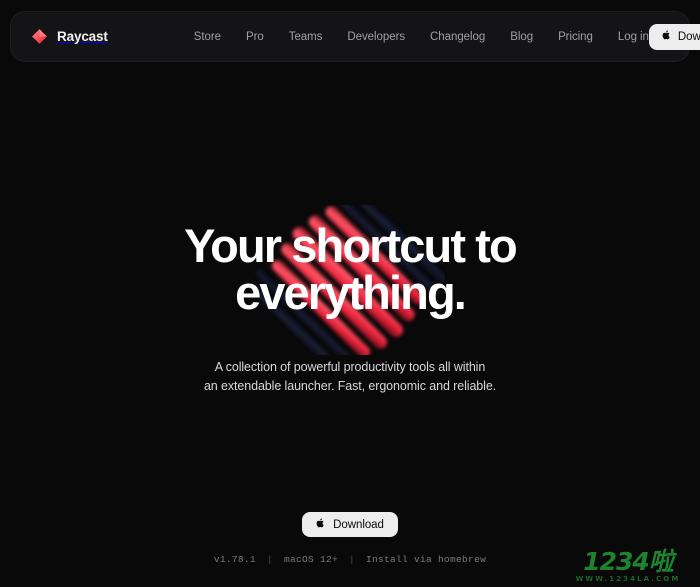 The height and width of the screenshot is (587, 700). I want to click on nav-link-changelog: Changelog, so click(457, 37).